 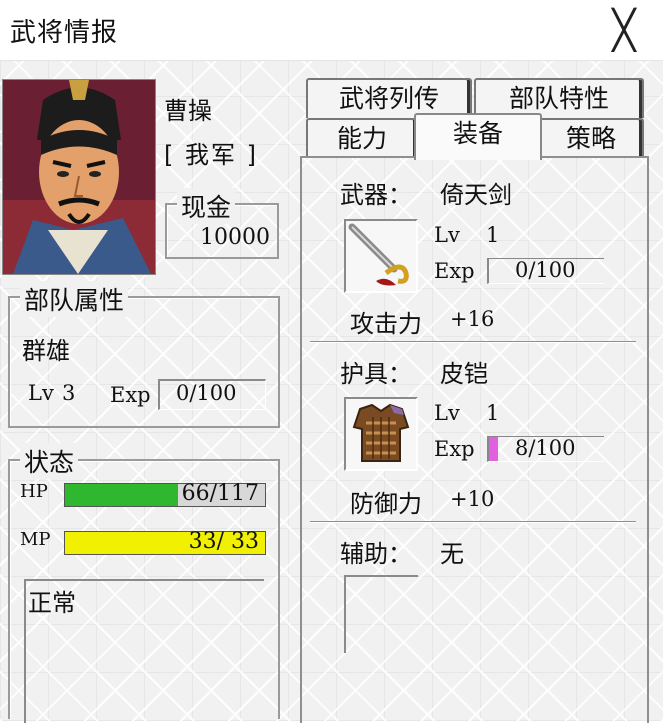 What do you see at coordinates (165, 542) in the screenshot?
I see `mp-bar: 33/ 33` at bounding box center [165, 542].